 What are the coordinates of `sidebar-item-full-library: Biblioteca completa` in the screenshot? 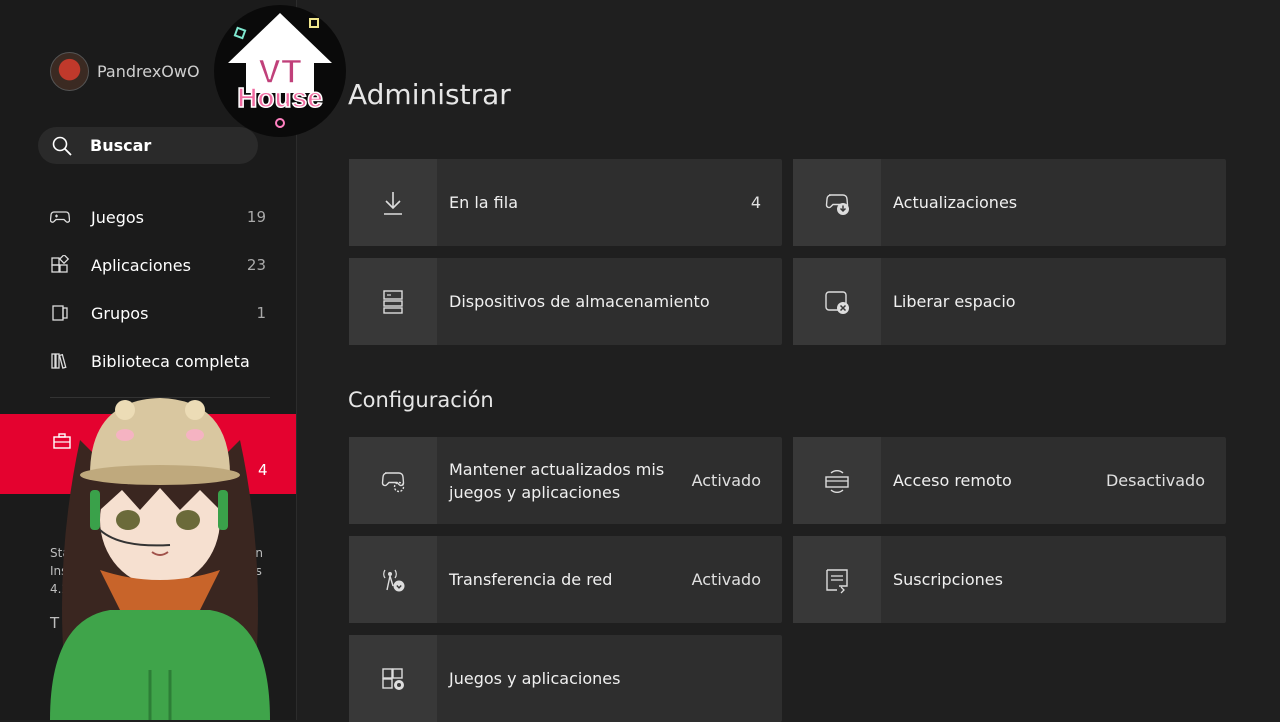 It's located at (160, 361).